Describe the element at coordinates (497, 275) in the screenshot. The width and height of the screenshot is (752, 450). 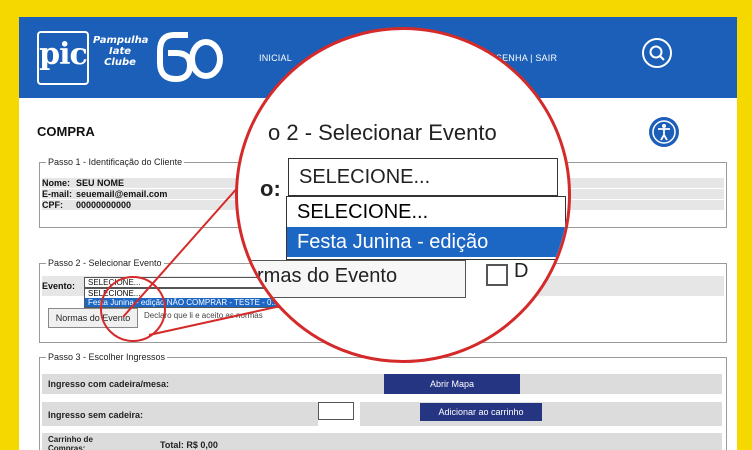
I see `zoom-agree-checkbox` at that location.